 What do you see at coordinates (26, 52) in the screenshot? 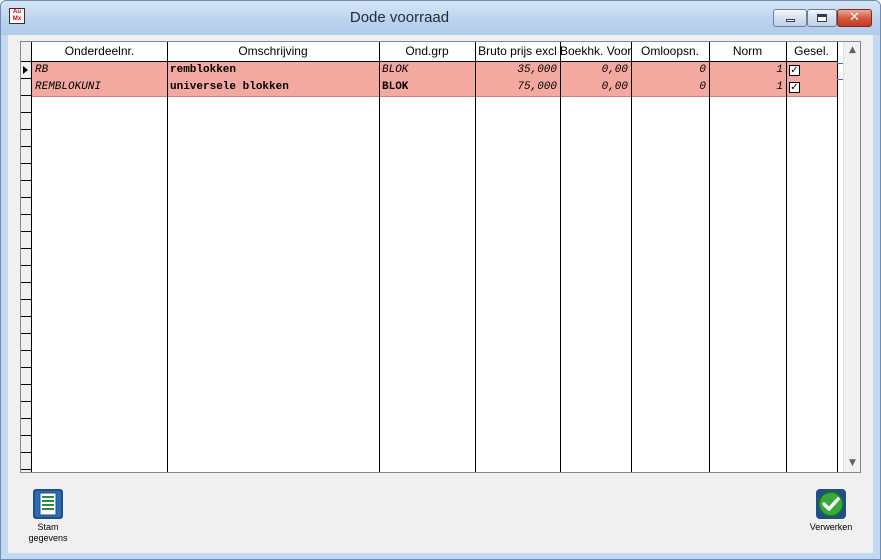
I see `indicator-header` at bounding box center [26, 52].